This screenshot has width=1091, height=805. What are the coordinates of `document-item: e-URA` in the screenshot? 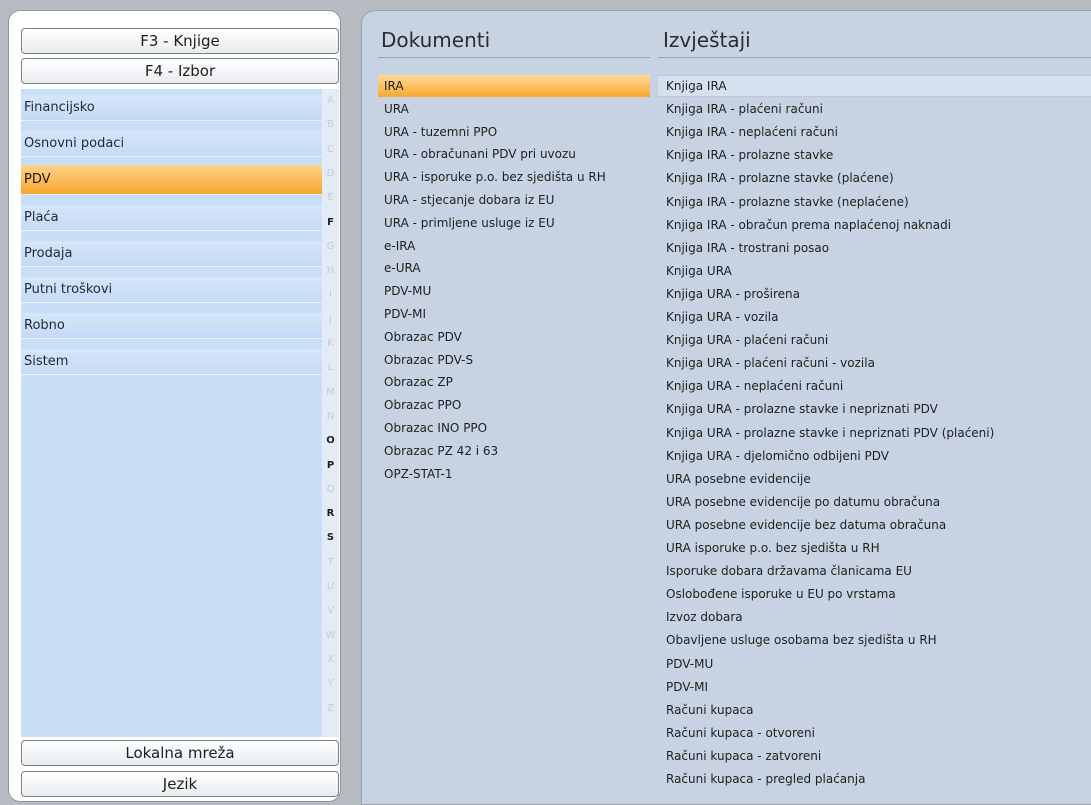 It's located at (514, 268).